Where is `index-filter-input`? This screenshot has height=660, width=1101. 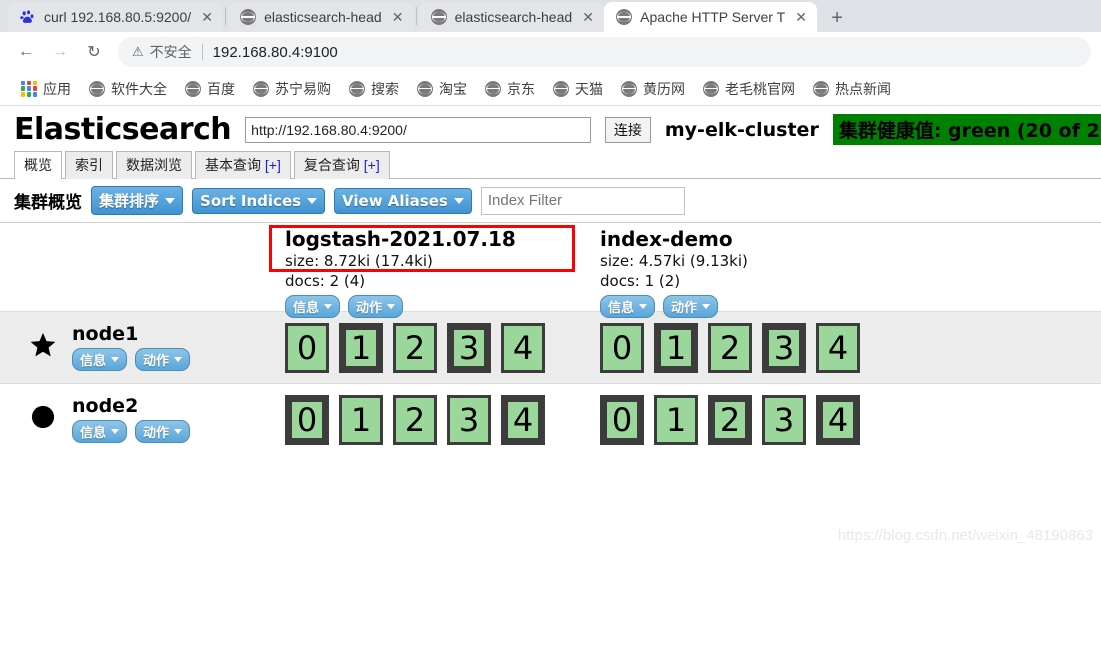
index-filter-input is located at coordinates (582, 200).